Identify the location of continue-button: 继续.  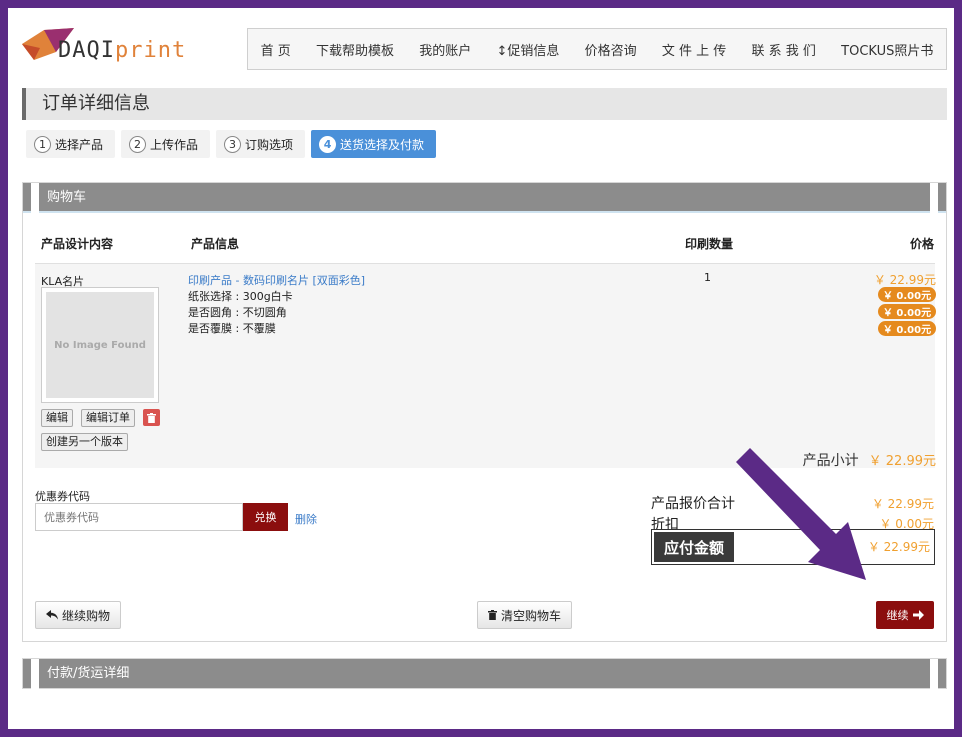
(905, 615).